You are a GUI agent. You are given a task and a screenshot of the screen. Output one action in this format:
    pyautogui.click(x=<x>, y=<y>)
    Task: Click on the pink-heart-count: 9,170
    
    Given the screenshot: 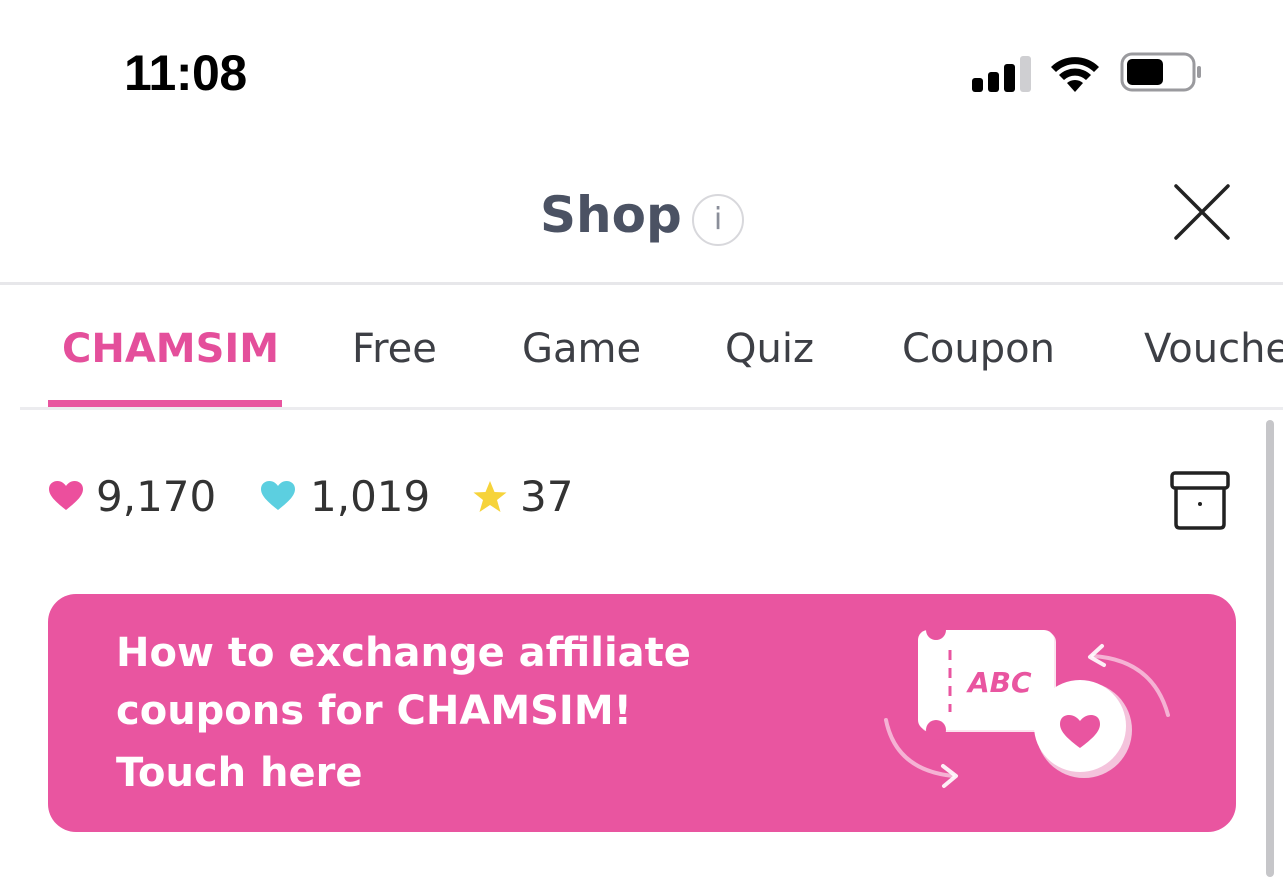 What is the action you would take?
    pyautogui.click(x=156, y=496)
    